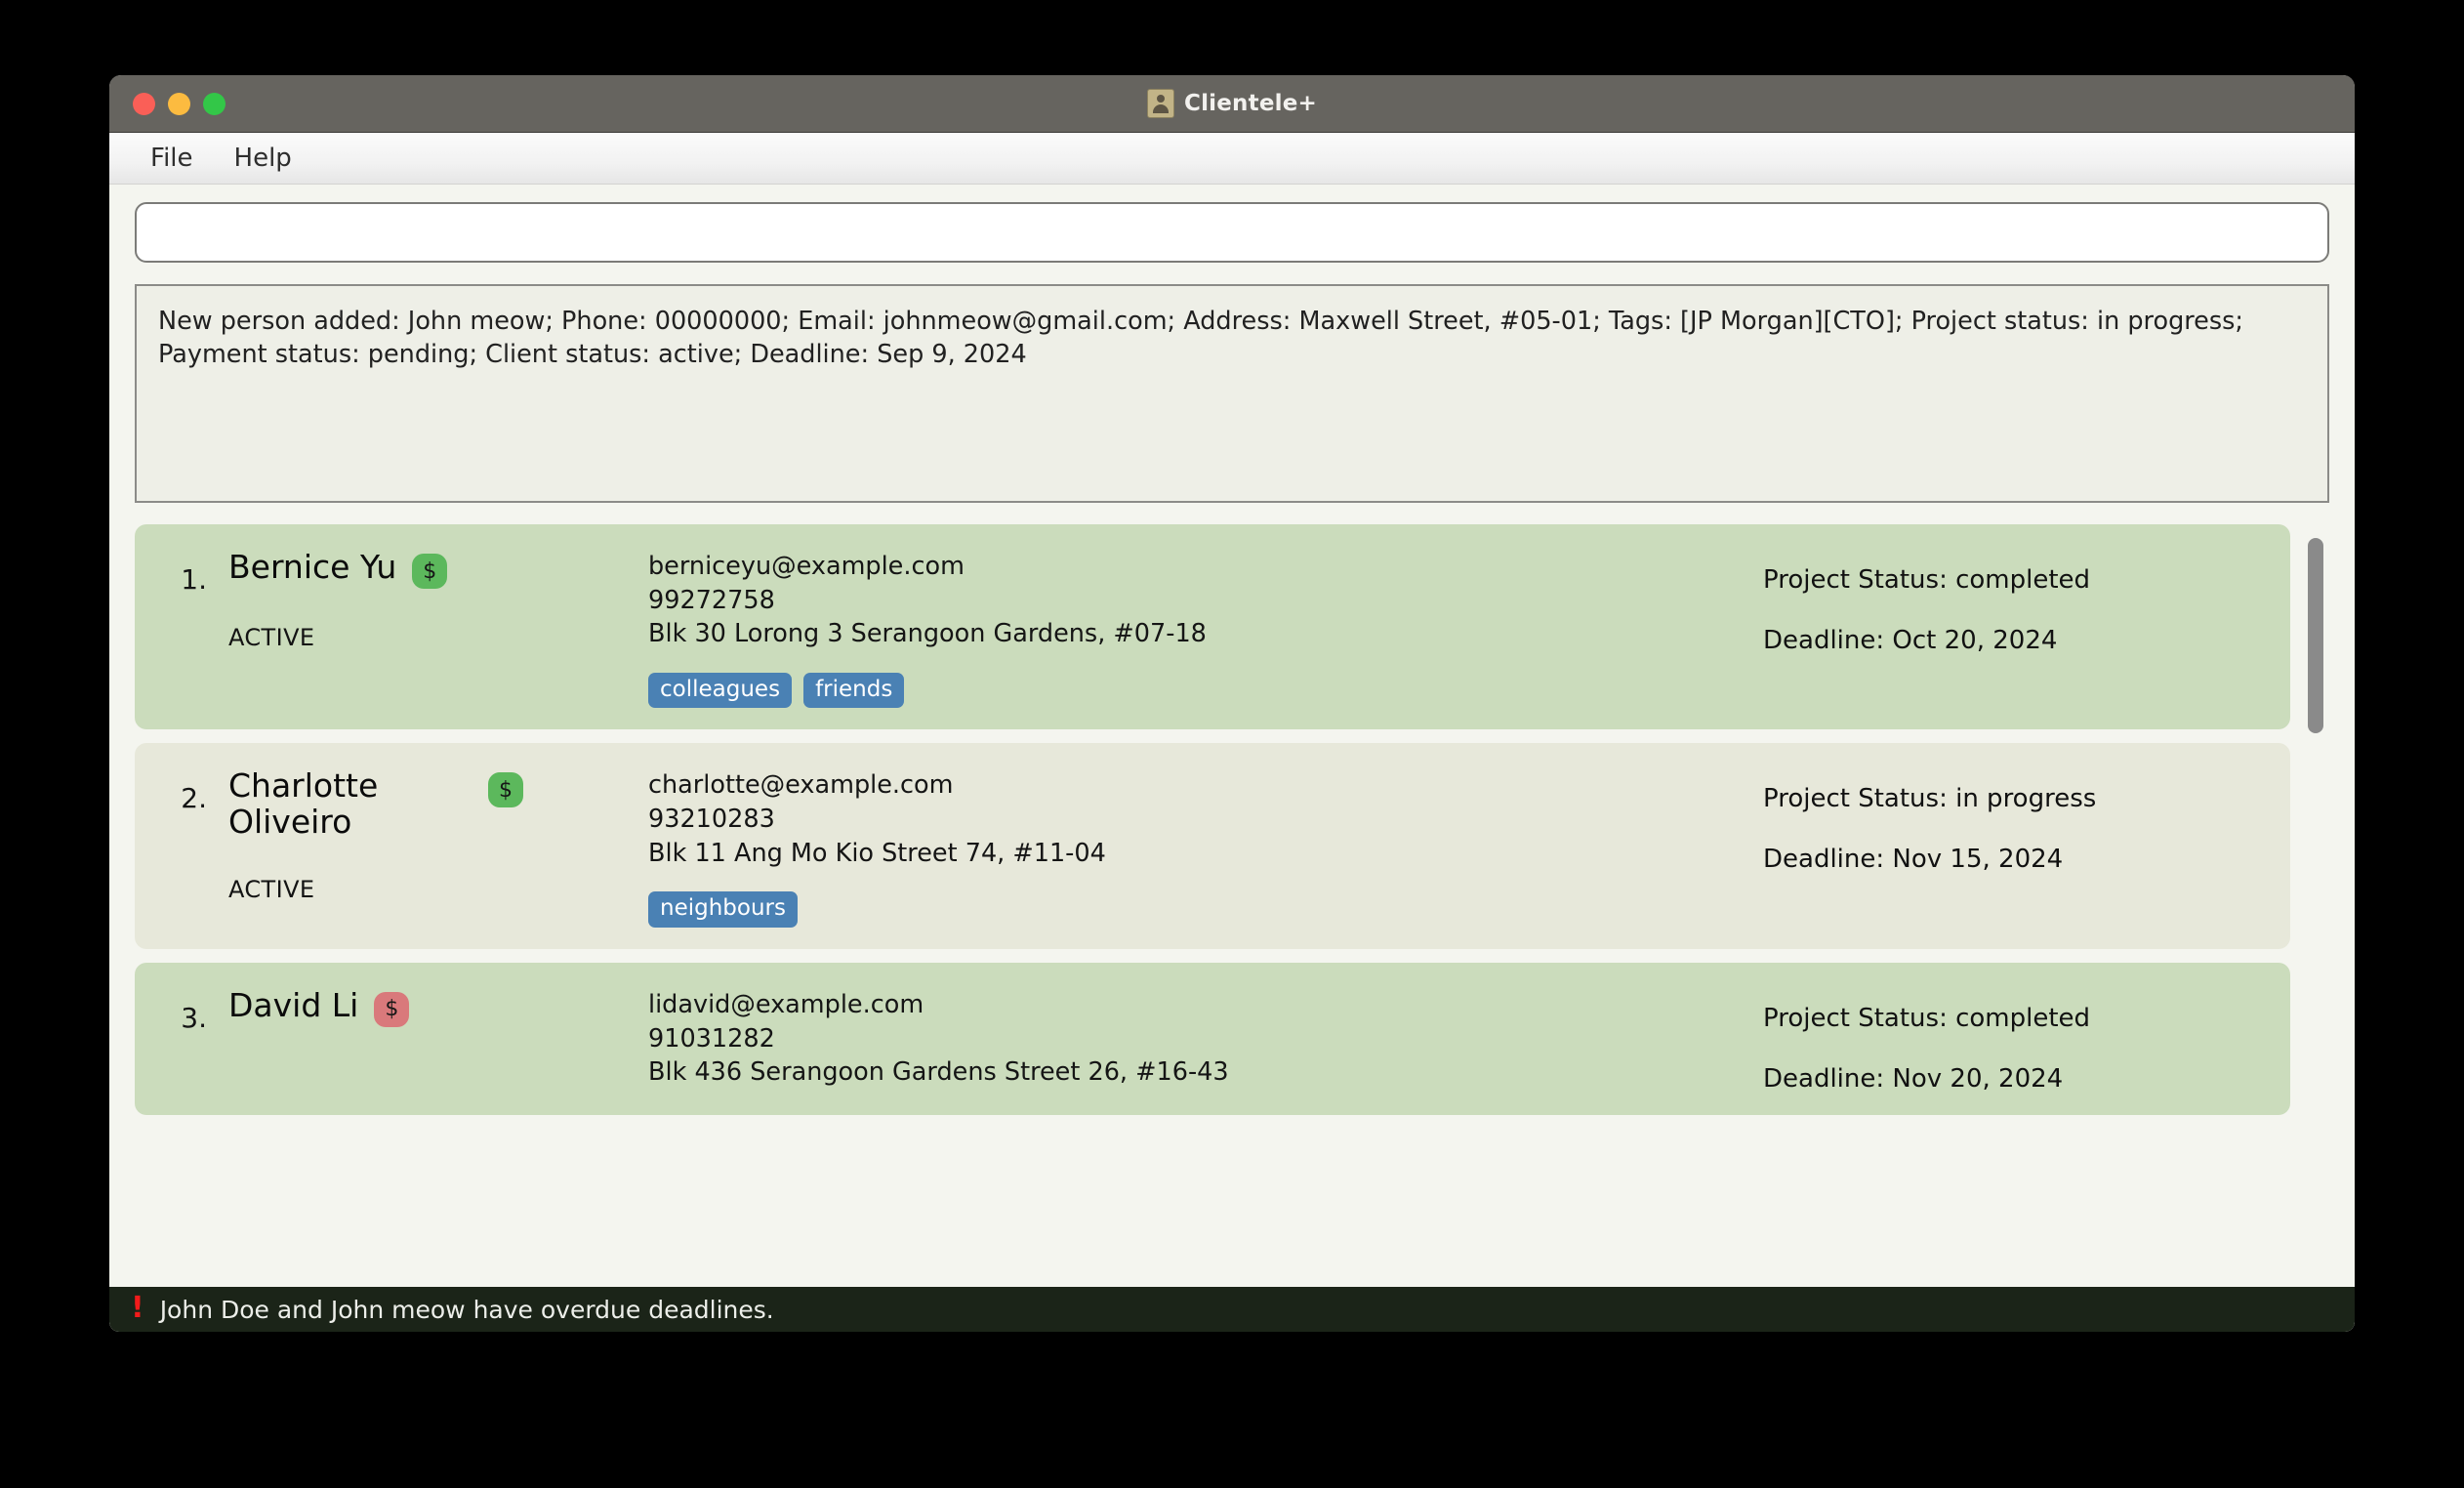 The image size is (2464, 1488). I want to click on person-tag-row: colleagues friends, so click(1196, 691).